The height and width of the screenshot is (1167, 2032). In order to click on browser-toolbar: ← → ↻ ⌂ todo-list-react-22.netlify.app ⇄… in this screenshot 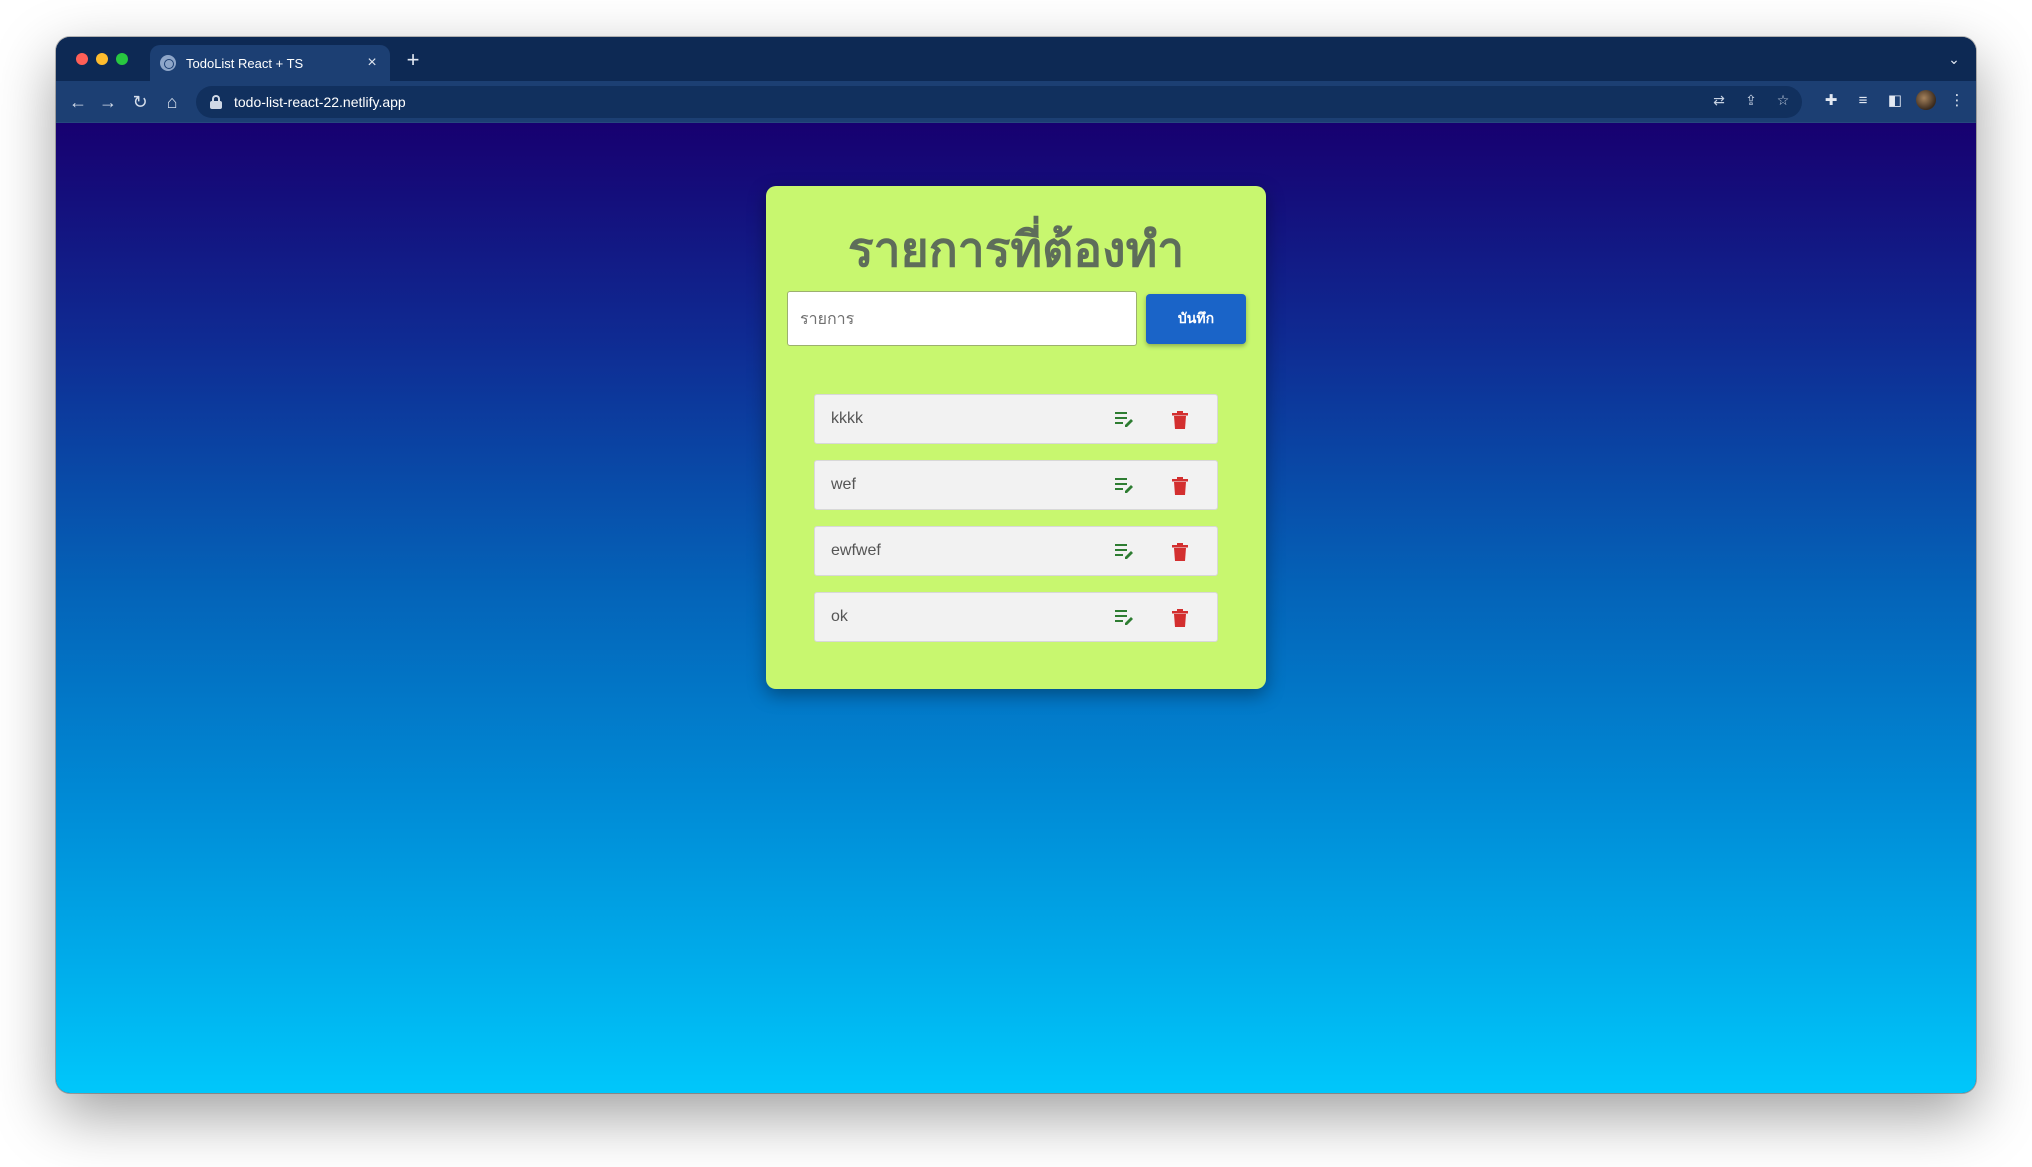, I will do `click(1016, 102)`.